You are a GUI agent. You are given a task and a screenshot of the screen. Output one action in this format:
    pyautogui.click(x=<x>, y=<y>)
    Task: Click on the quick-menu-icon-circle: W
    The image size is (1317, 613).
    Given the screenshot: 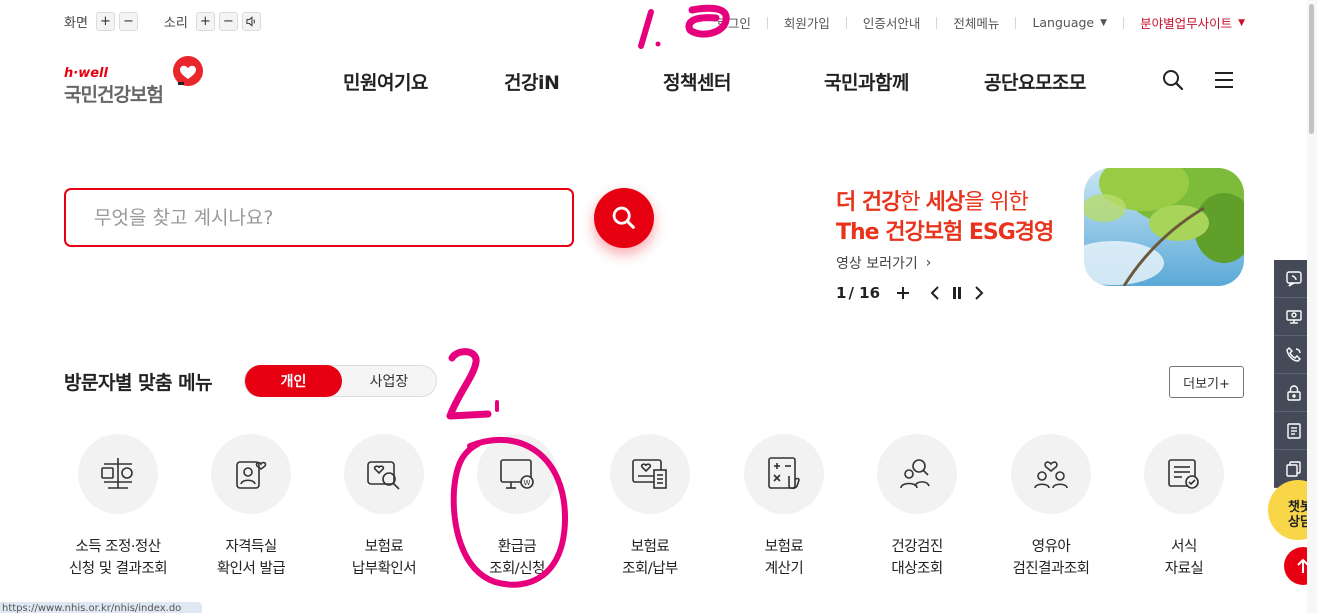 What is the action you would take?
    pyautogui.click(x=517, y=474)
    